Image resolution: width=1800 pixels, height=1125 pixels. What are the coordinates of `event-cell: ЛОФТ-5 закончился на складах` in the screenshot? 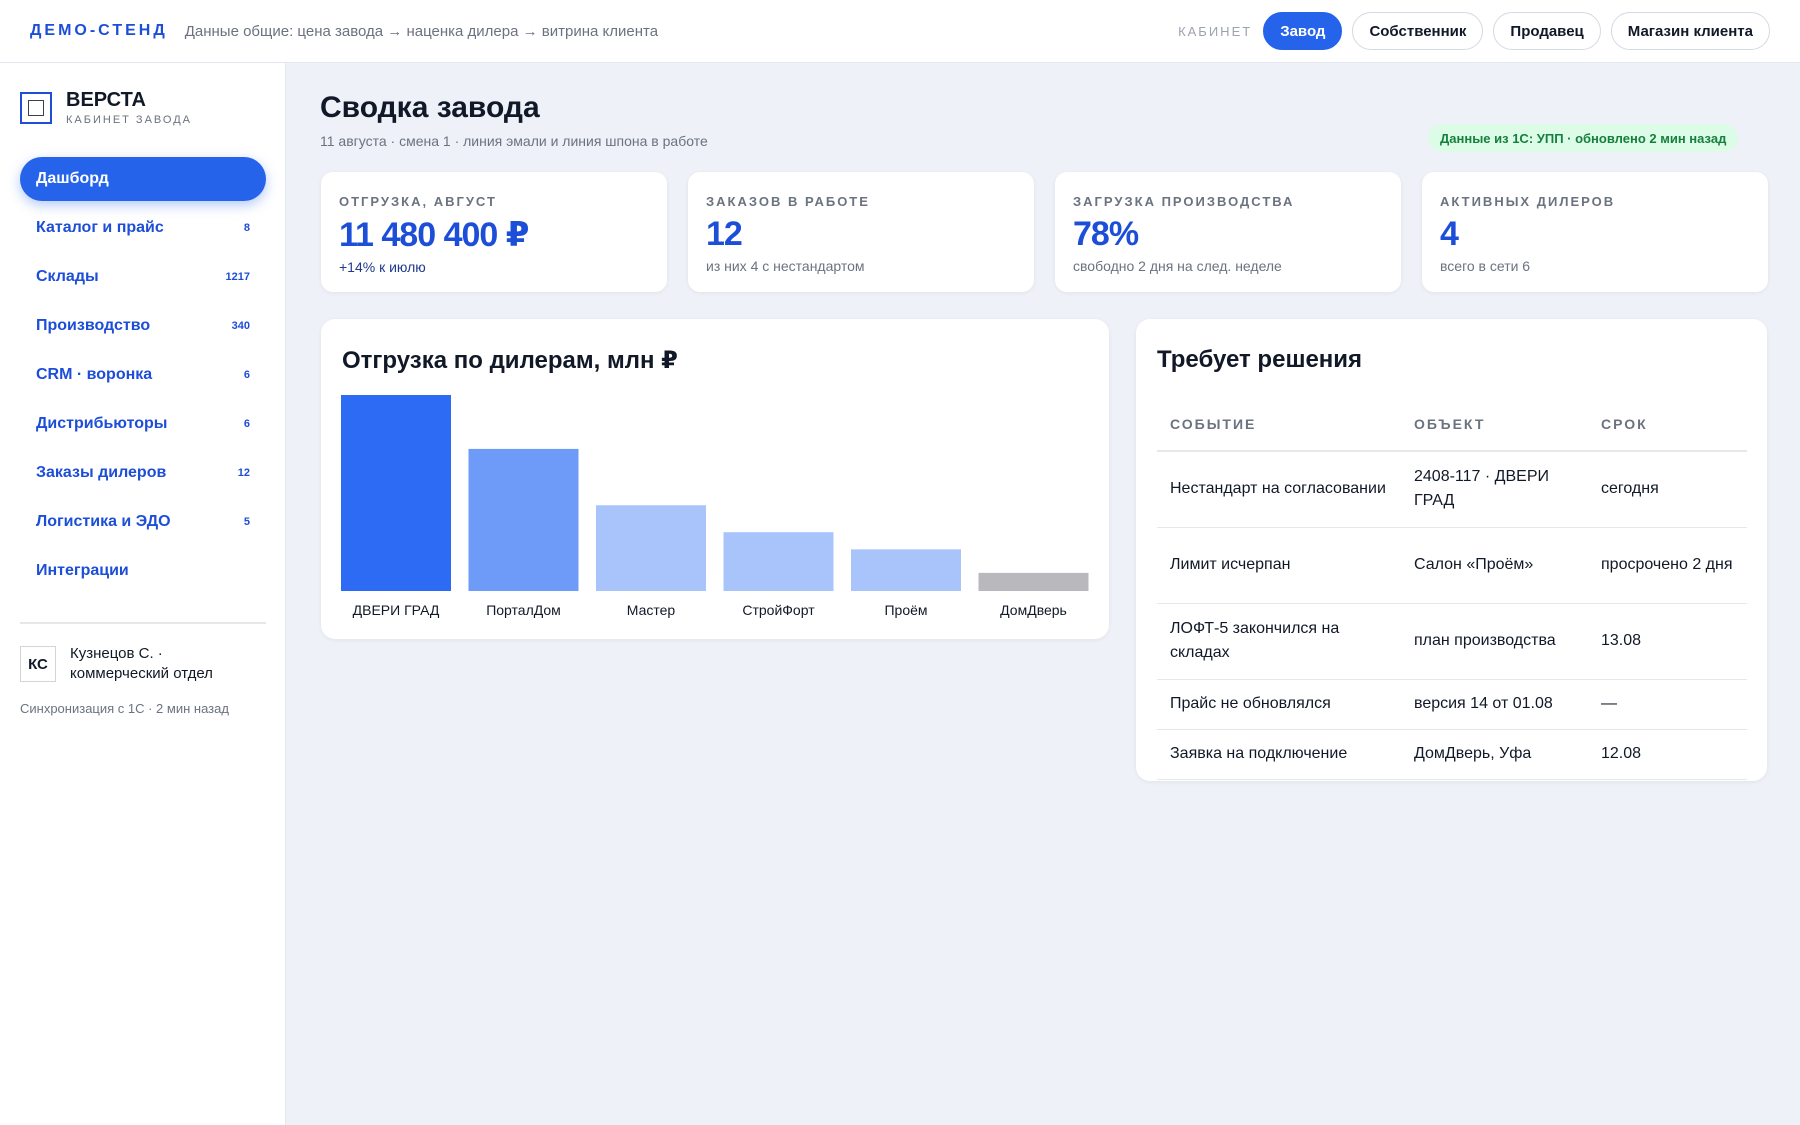 It's located at (1279, 641).